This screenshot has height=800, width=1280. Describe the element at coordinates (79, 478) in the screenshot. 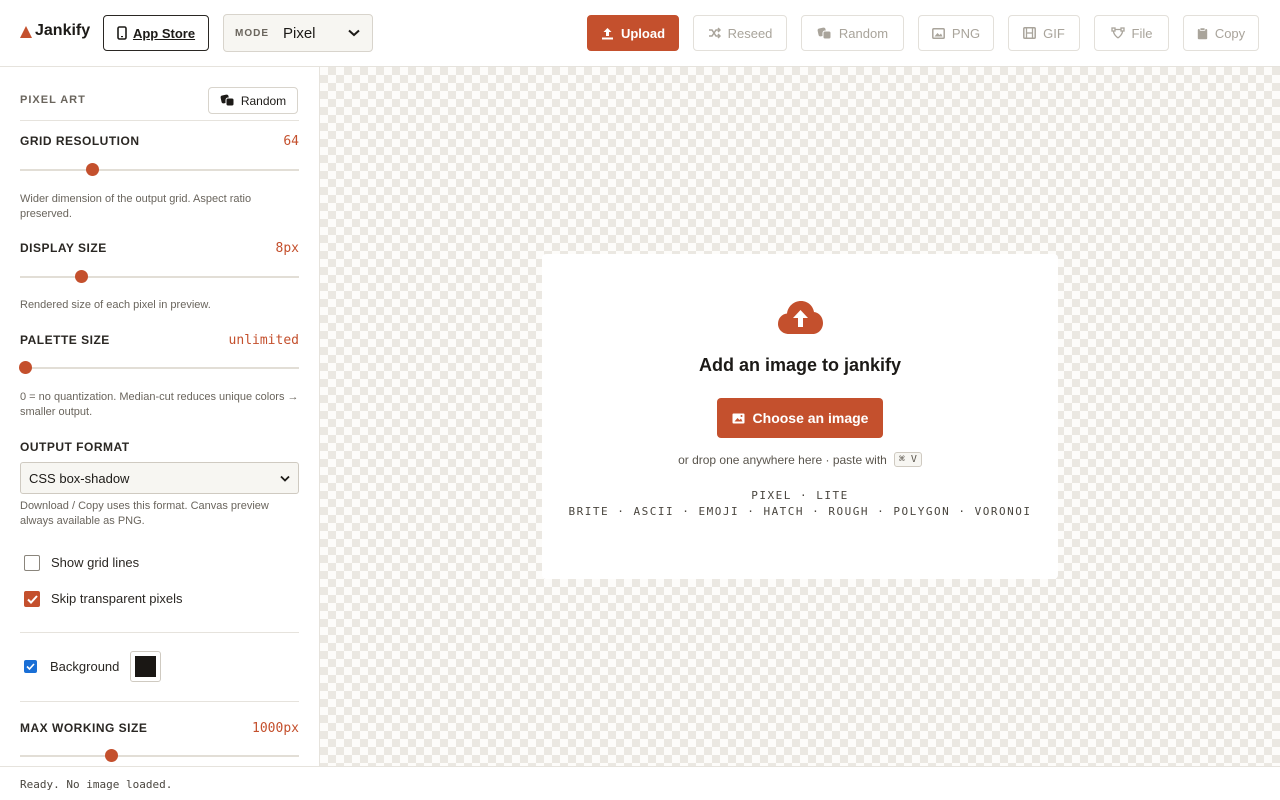

I see `output-format-value: CSS box-shadow` at that location.